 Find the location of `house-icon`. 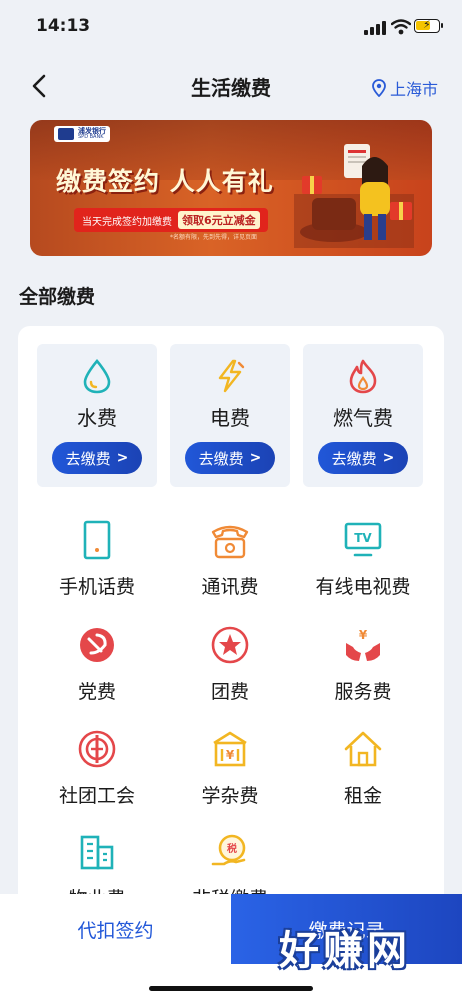

house-icon is located at coordinates (363, 749).